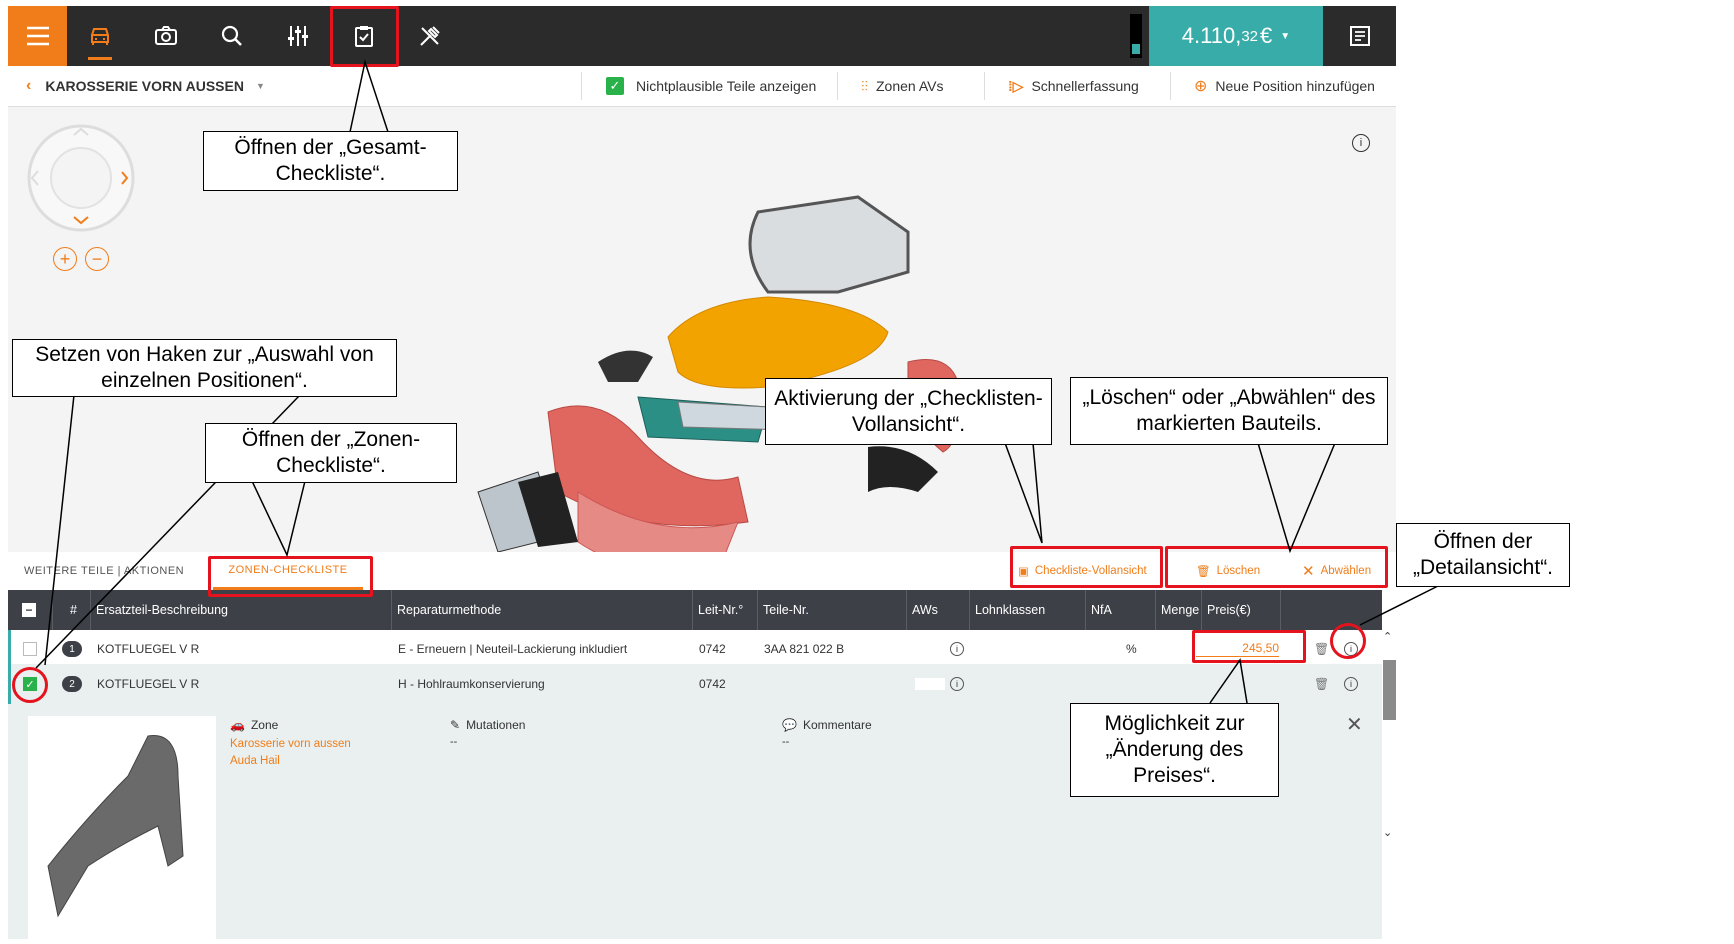 Image resolution: width=1734 pixels, height=944 pixels. I want to click on comments-field: 💬 Kommentare, so click(827, 725).